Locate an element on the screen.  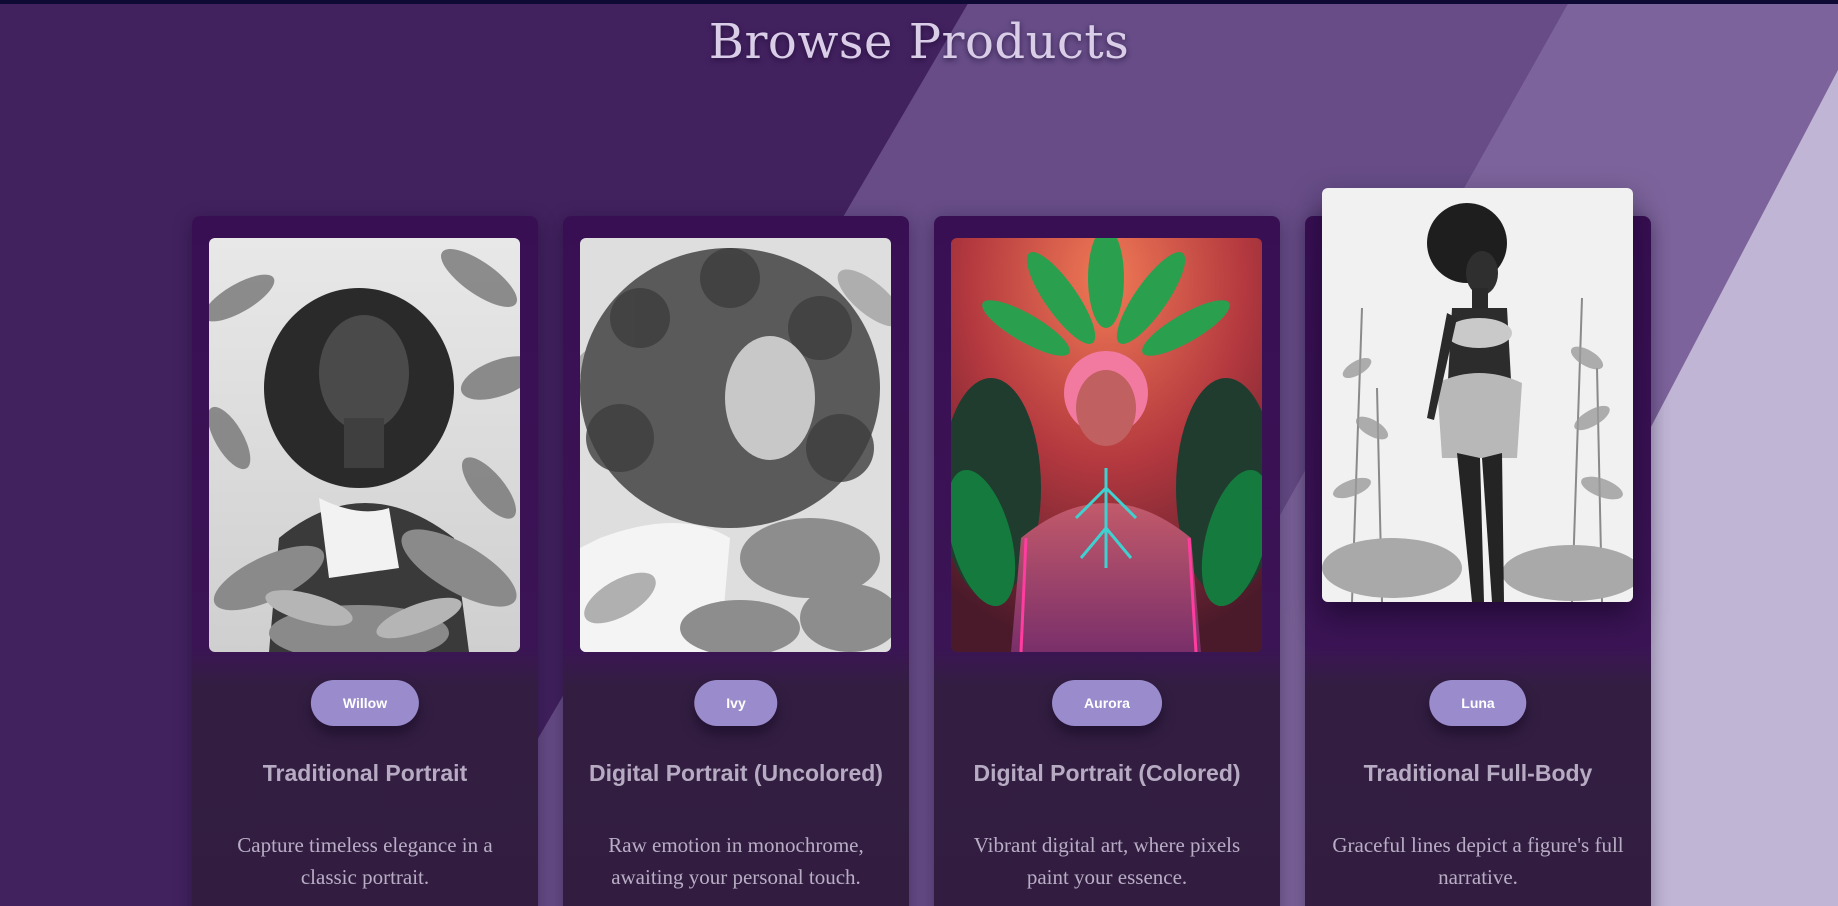
page-title: Browse Products is located at coordinates (919, 42).